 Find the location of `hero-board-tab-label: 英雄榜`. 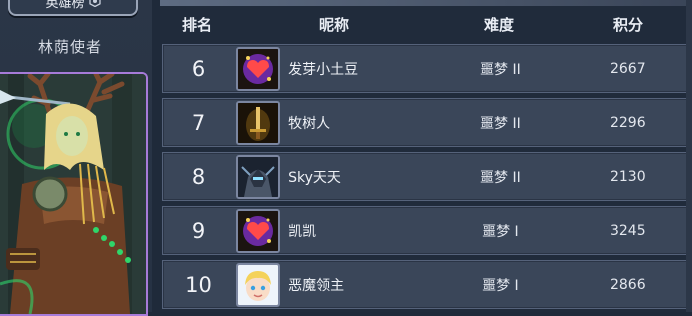

hero-board-tab-label: 英雄榜 is located at coordinates (65, 5).